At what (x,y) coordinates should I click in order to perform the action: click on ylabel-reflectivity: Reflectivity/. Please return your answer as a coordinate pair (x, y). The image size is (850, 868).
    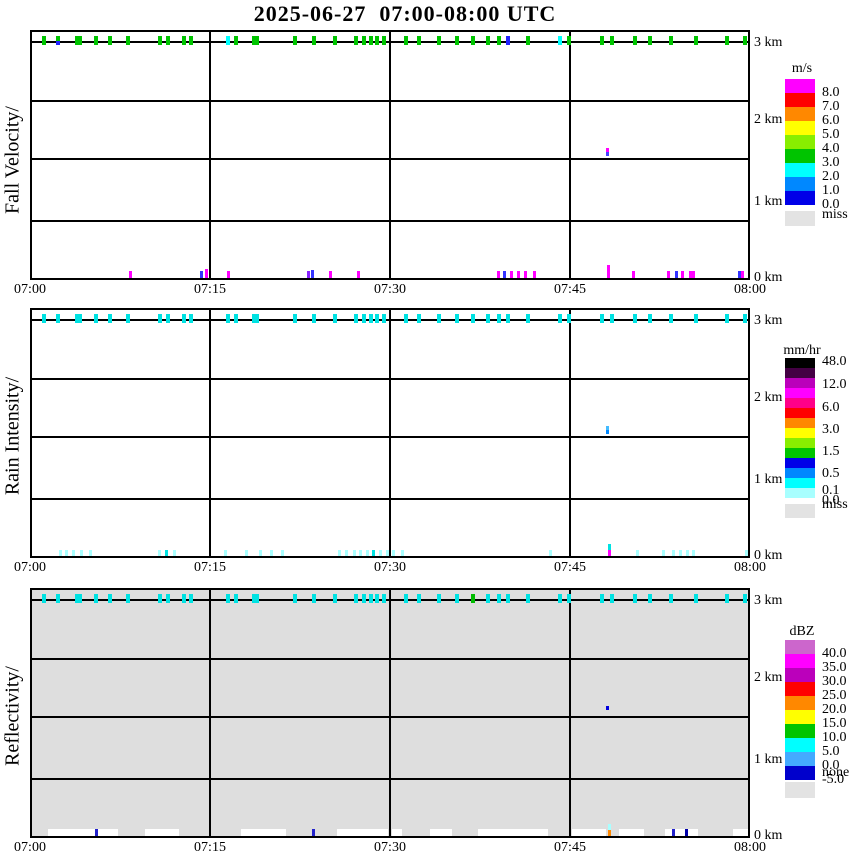
    Looking at the image, I should click on (12, 716).